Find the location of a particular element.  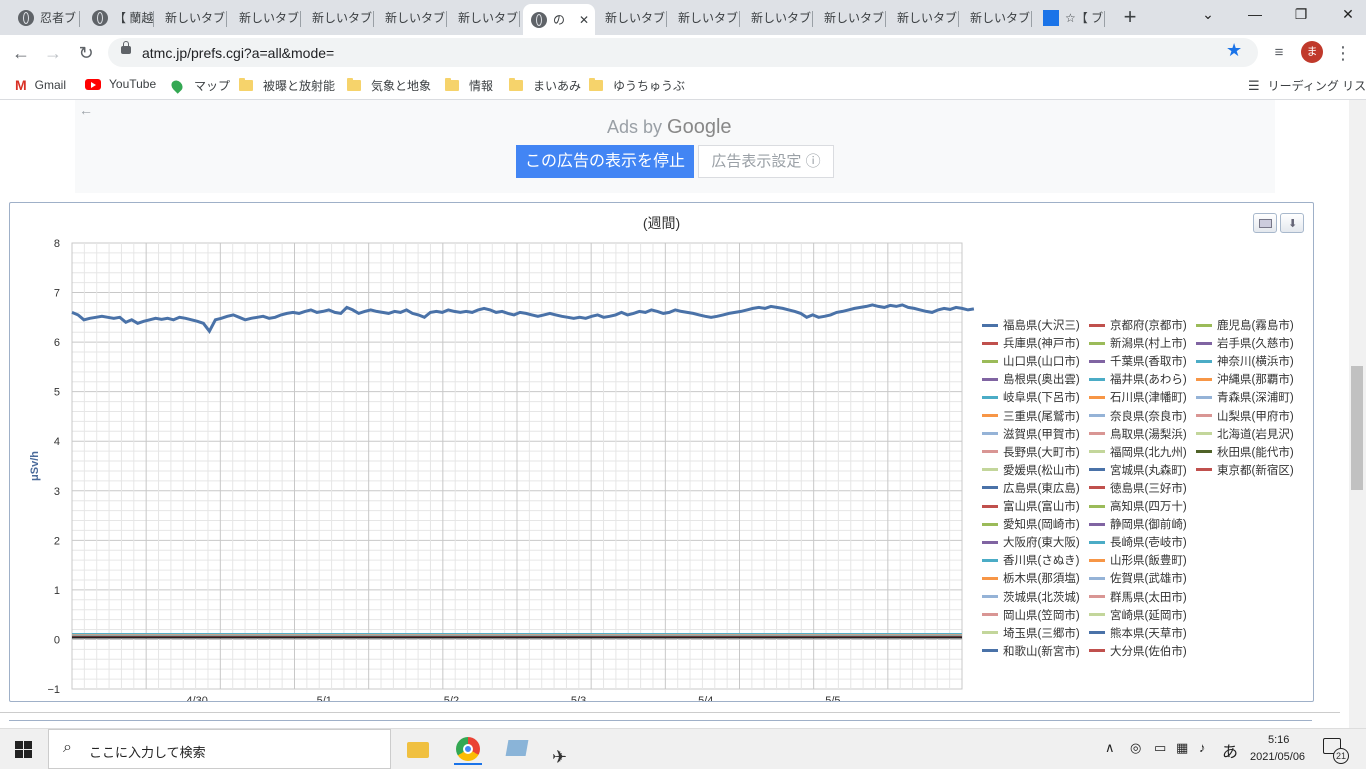

legend-item: 宮崎県(延岡市) is located at coordinates (1138, 615).